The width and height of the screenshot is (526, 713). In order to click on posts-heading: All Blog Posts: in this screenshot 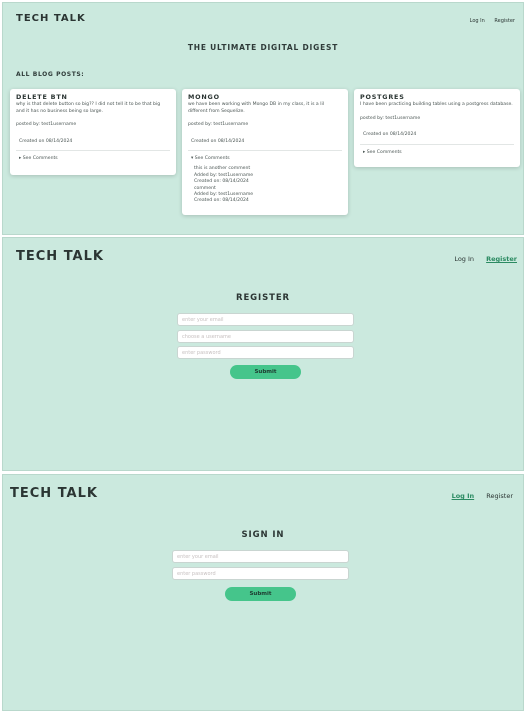, I will do `click(50, 74)`.